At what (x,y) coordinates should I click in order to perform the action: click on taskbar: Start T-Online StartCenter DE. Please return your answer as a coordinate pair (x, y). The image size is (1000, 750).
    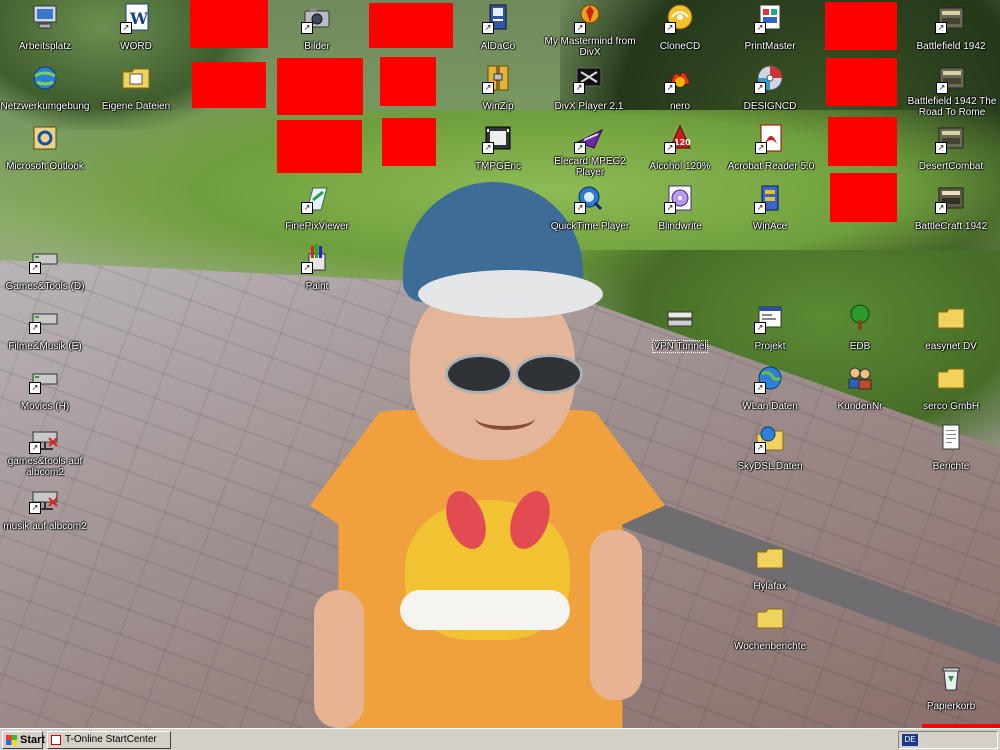
    Looking at the image, I should click on (500, 739).